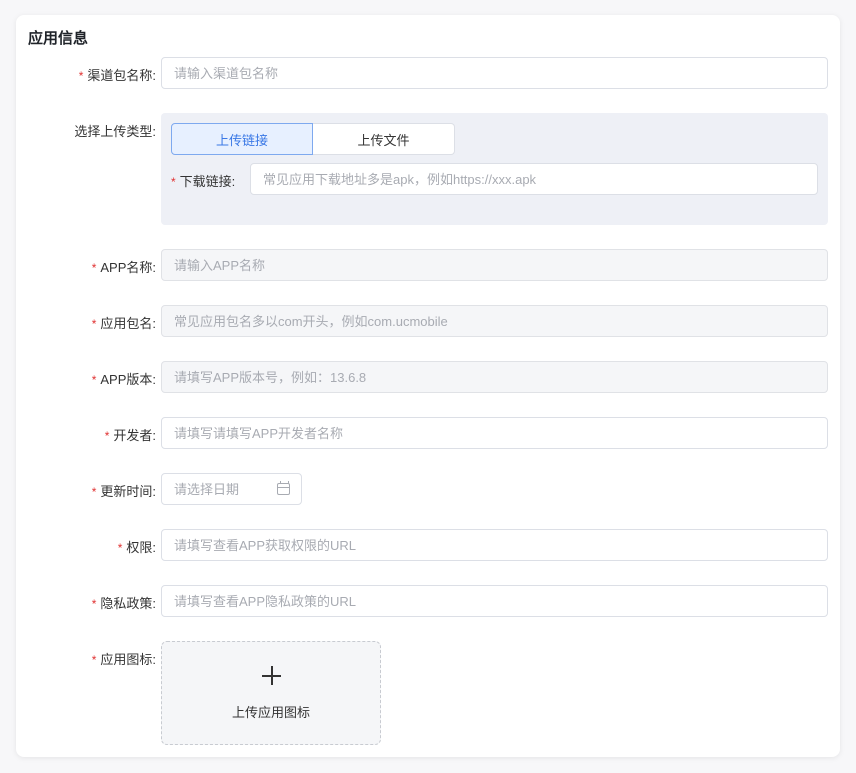  What do you see at coordinates (242, 139) in the screenshot?
I see `tab-upload-link: 上传链接` at bounding box center [242, 139].